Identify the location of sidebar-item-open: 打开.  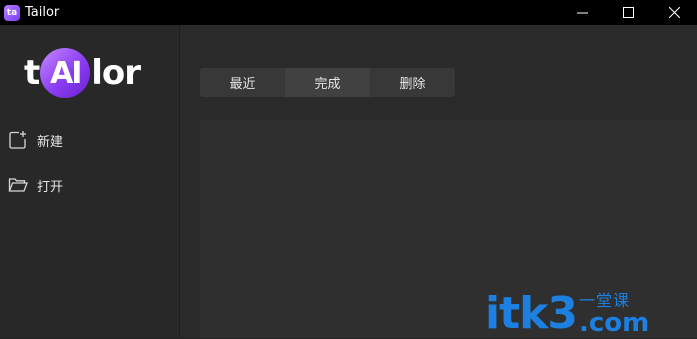
(35, 185).